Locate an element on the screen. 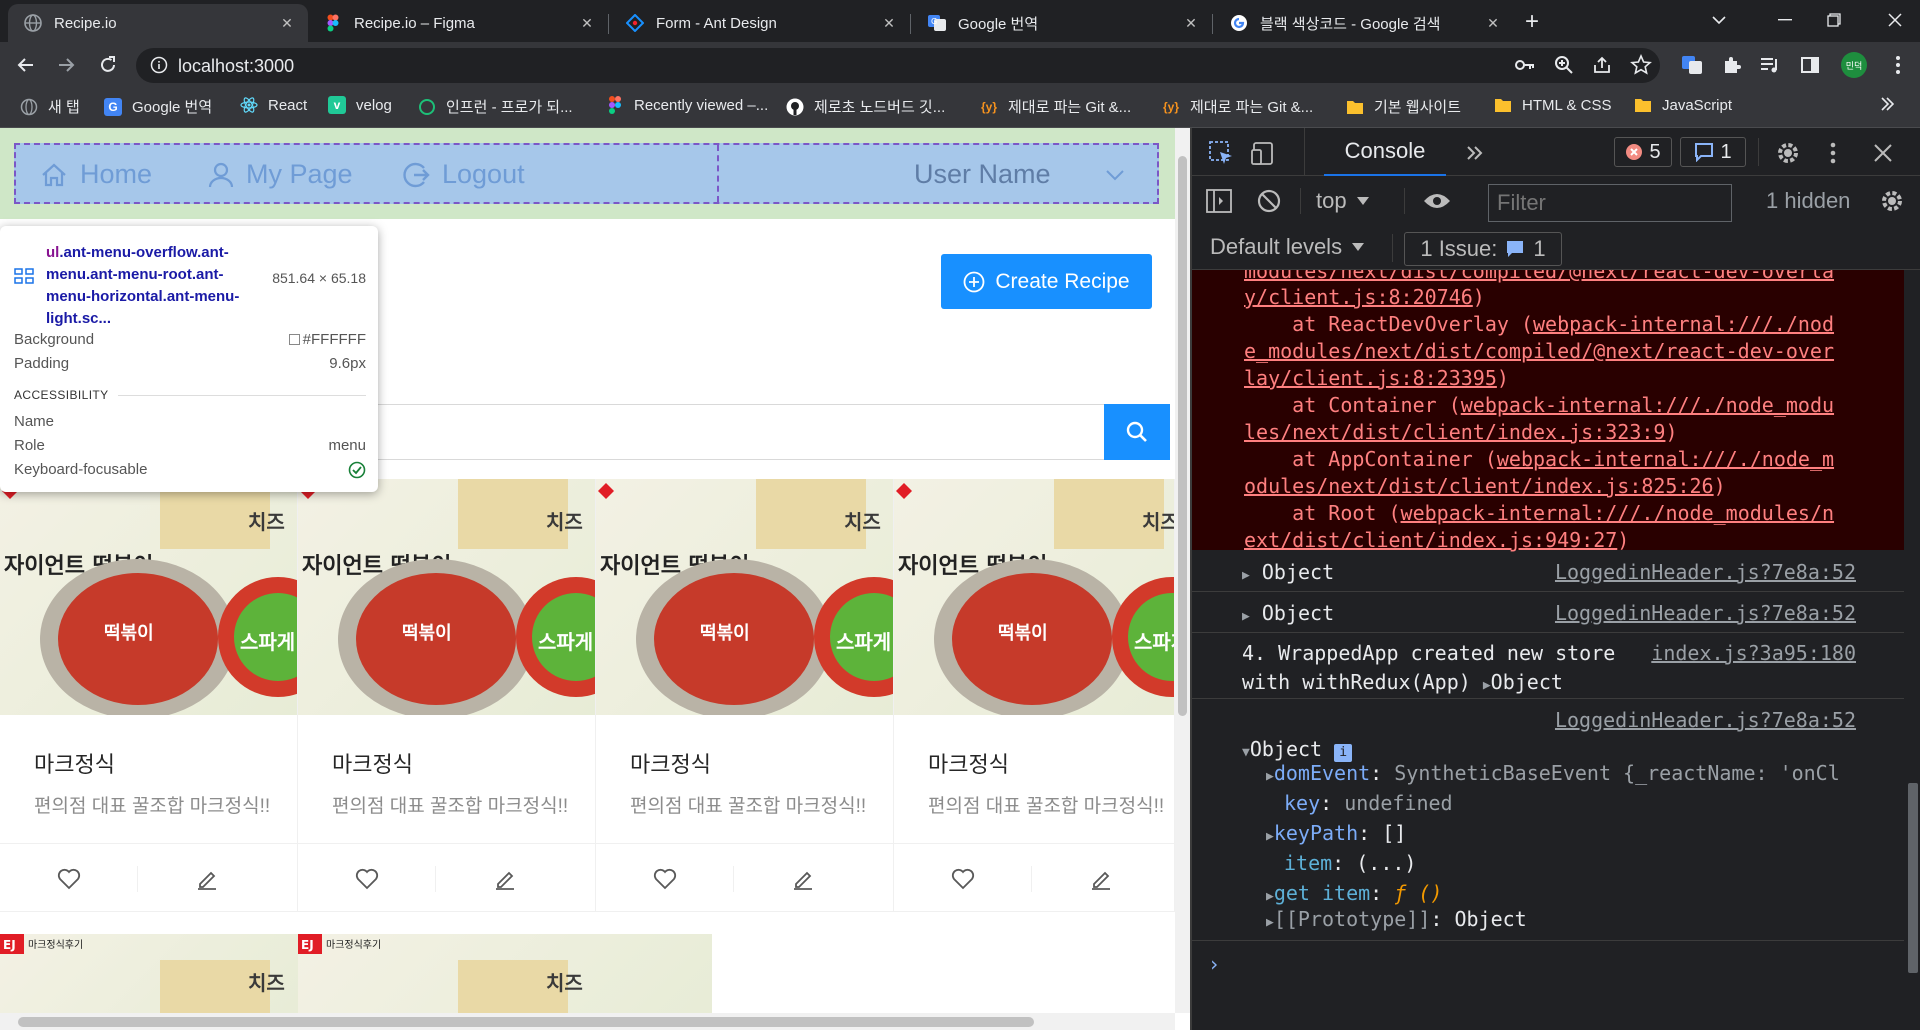 The image size is (1920, 1030). new-tab-button: + is located at coordinates (1532, 22).